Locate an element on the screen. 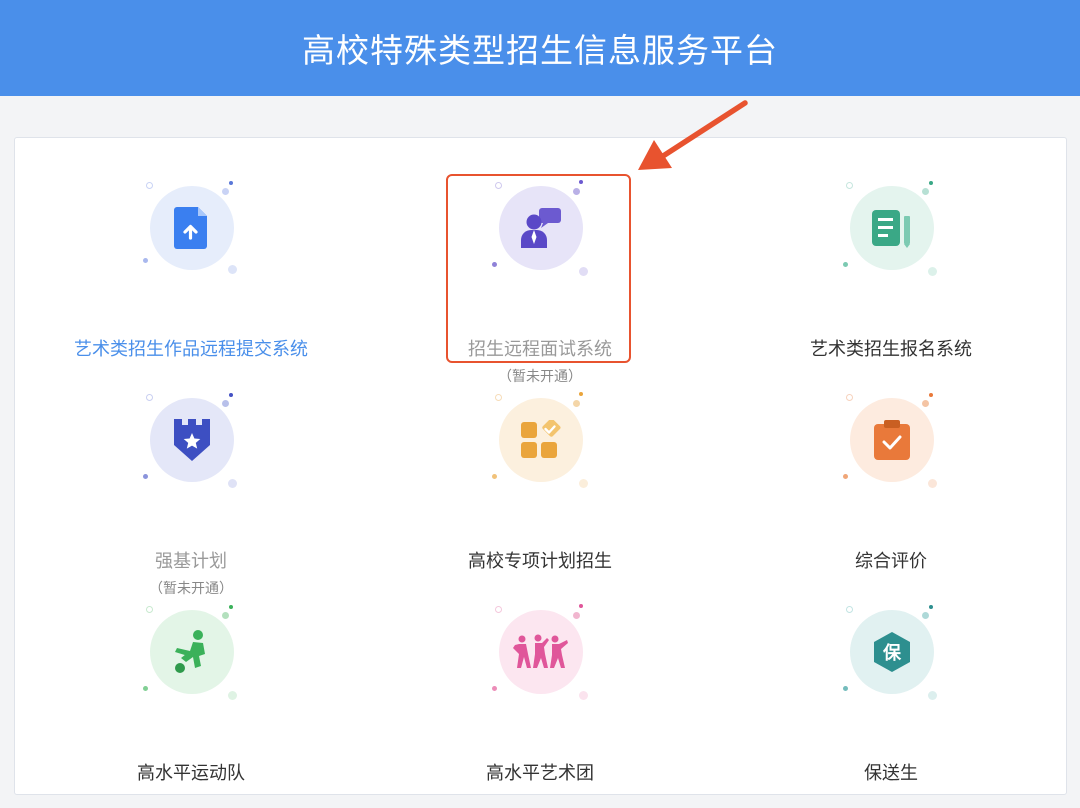  dancers-icon is located at coordinates (540, 651).